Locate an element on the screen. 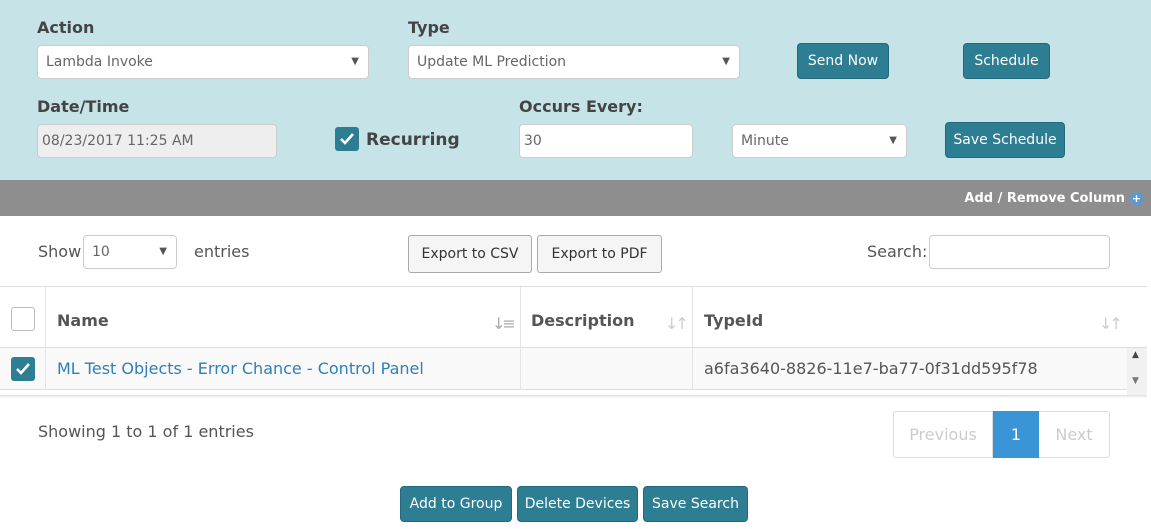 Image resolution: width=1151 pixels, height=529 pixels. pagination: Previous 1 Next is located at coordinates (1001, 434).